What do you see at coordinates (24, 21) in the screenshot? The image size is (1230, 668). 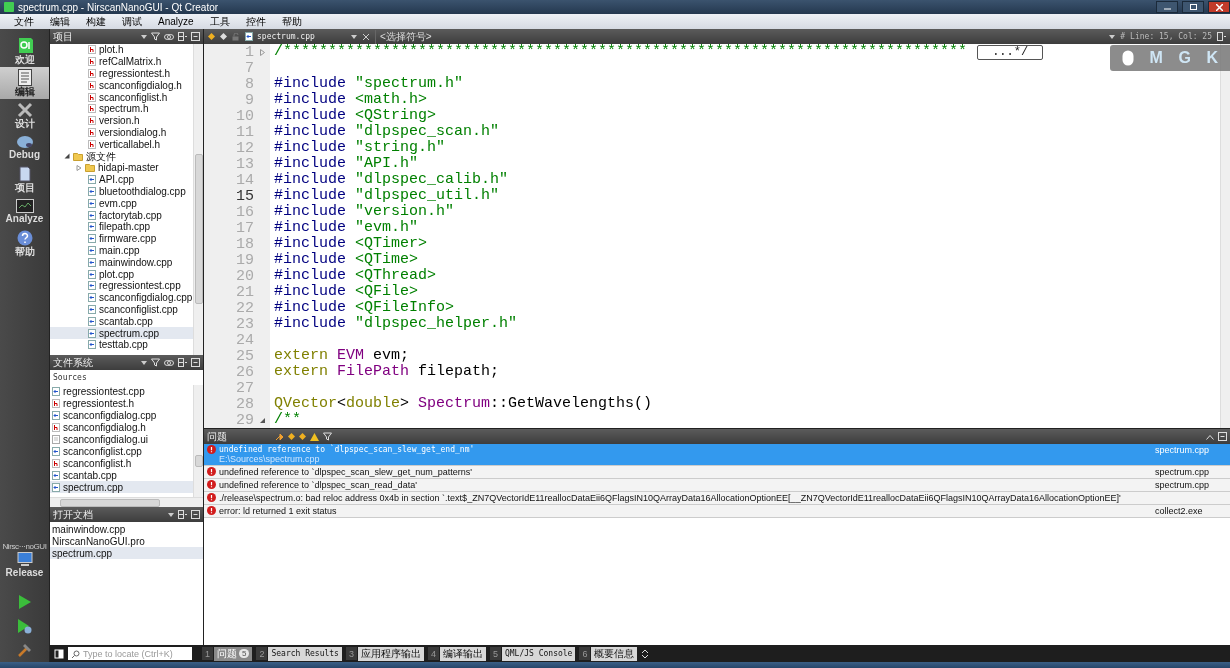 I see `menu-item: 文件` at bounding box center [24, 21].